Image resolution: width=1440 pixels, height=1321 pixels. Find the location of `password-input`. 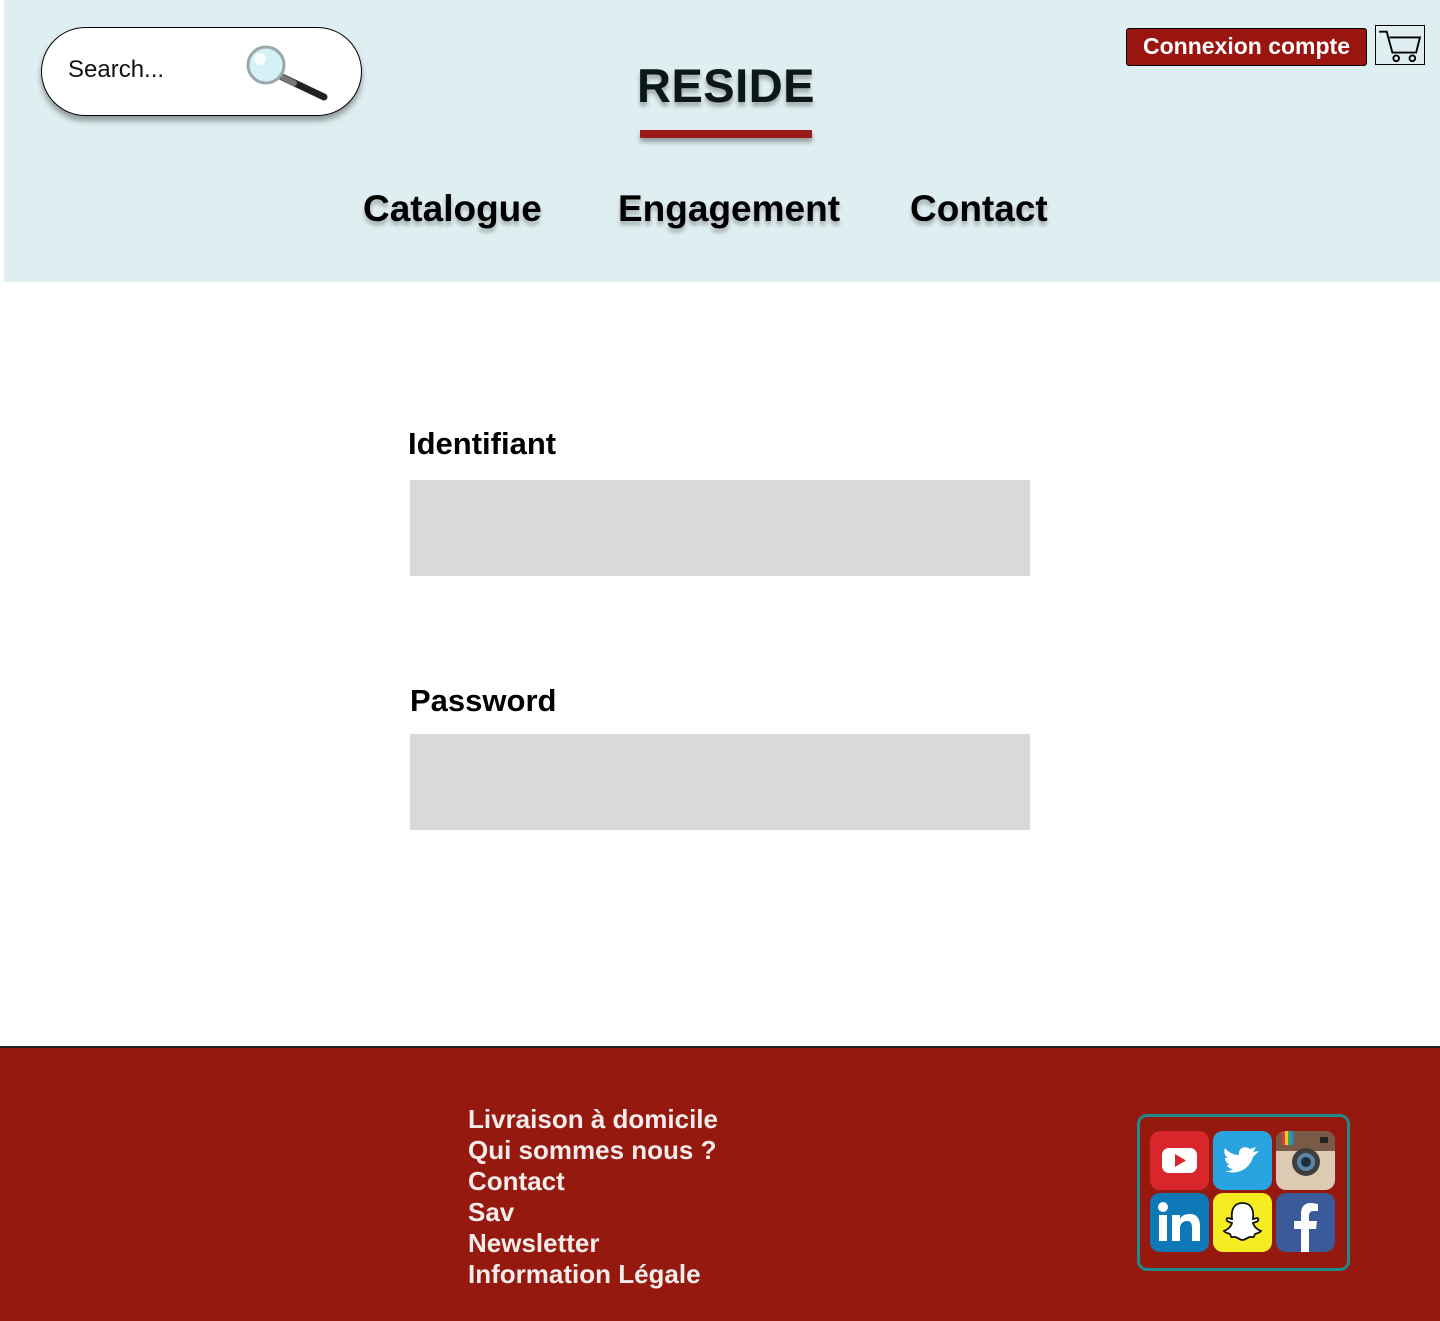

password-input is located at coordinates (720, 782).